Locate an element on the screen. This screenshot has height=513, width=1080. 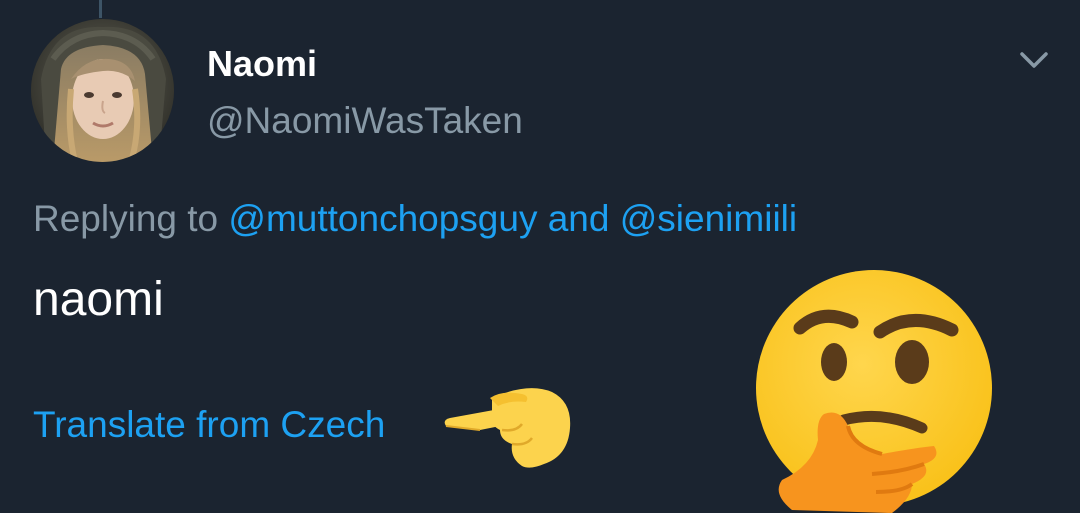
translate-link: Translate from Czech is located at coordinates (209, 425).